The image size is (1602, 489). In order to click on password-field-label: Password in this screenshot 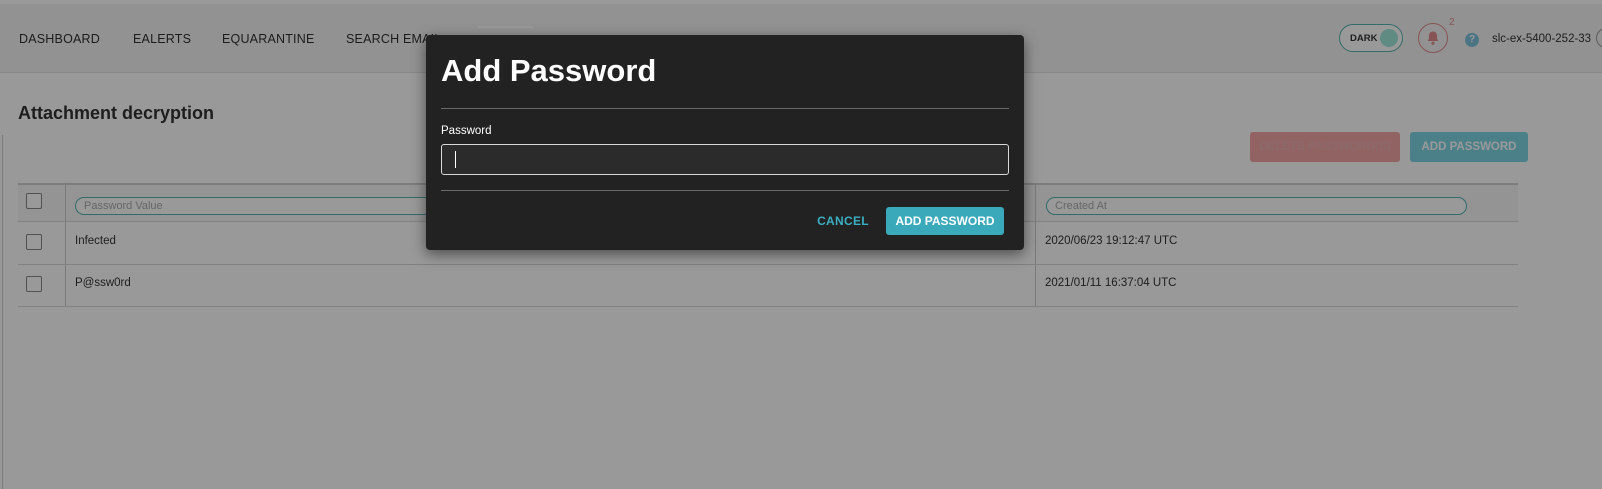, I will do `click(466, 131)`.